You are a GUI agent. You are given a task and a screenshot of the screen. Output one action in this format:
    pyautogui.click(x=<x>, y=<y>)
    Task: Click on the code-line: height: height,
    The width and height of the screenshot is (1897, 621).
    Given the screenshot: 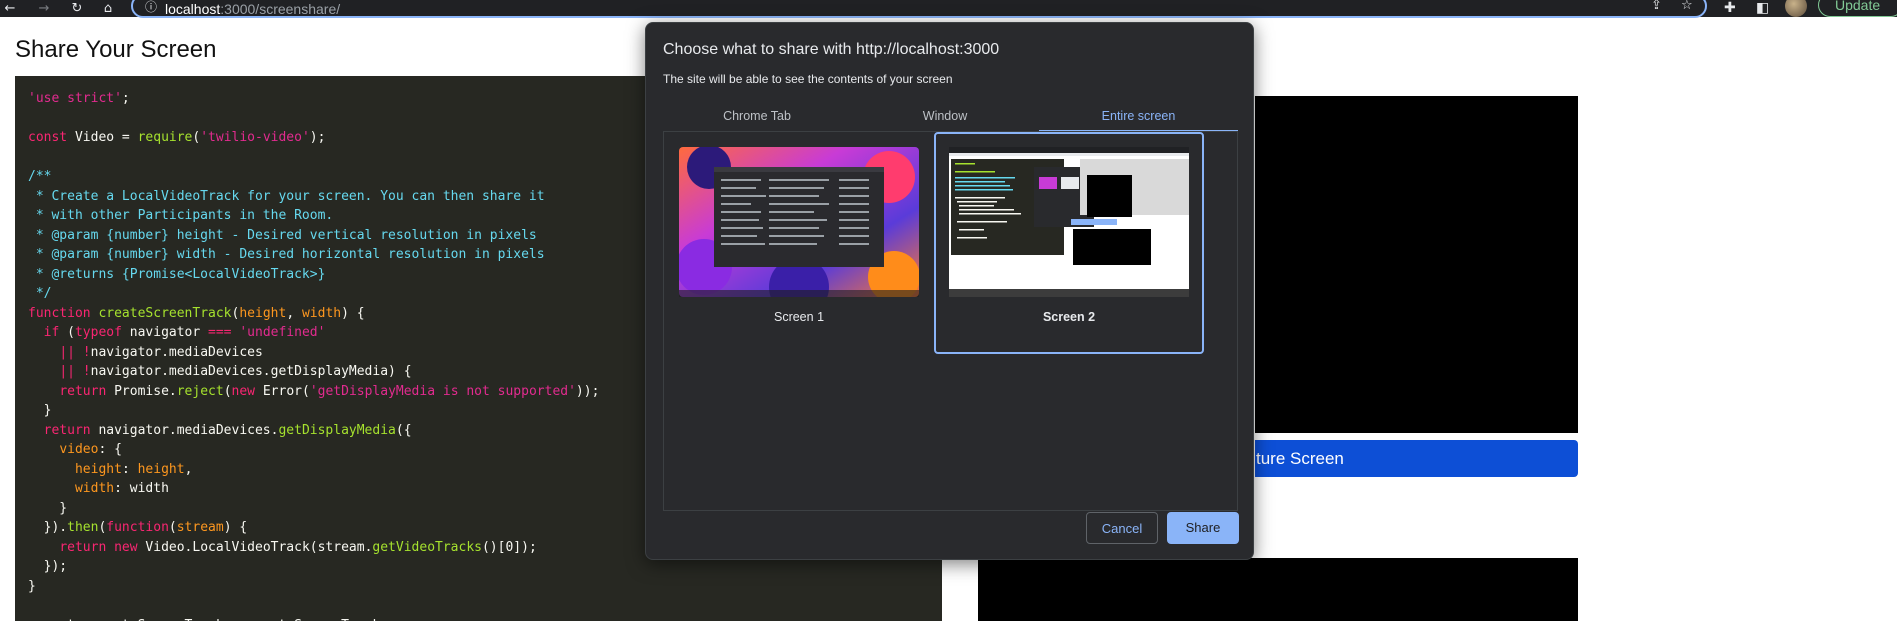 What is the action you would take?
    pyautogui.click(x=133, y=469)
    